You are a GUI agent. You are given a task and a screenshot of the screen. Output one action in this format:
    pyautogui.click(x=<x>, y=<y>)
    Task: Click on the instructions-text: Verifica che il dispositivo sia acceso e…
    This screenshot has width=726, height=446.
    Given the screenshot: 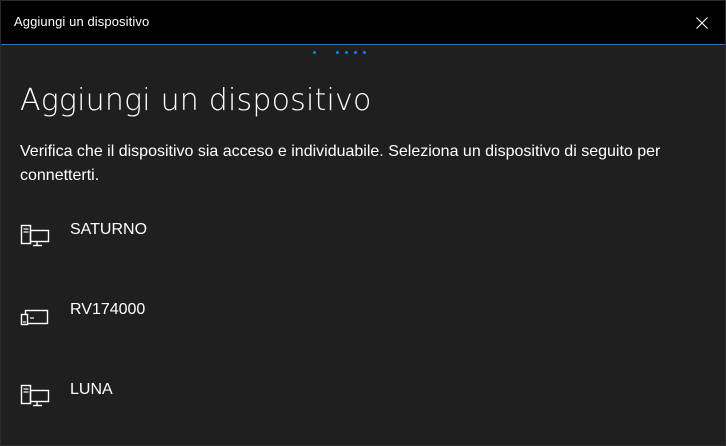 What is the action you would take?
    pyautogui.click(x=340, y=163)
    